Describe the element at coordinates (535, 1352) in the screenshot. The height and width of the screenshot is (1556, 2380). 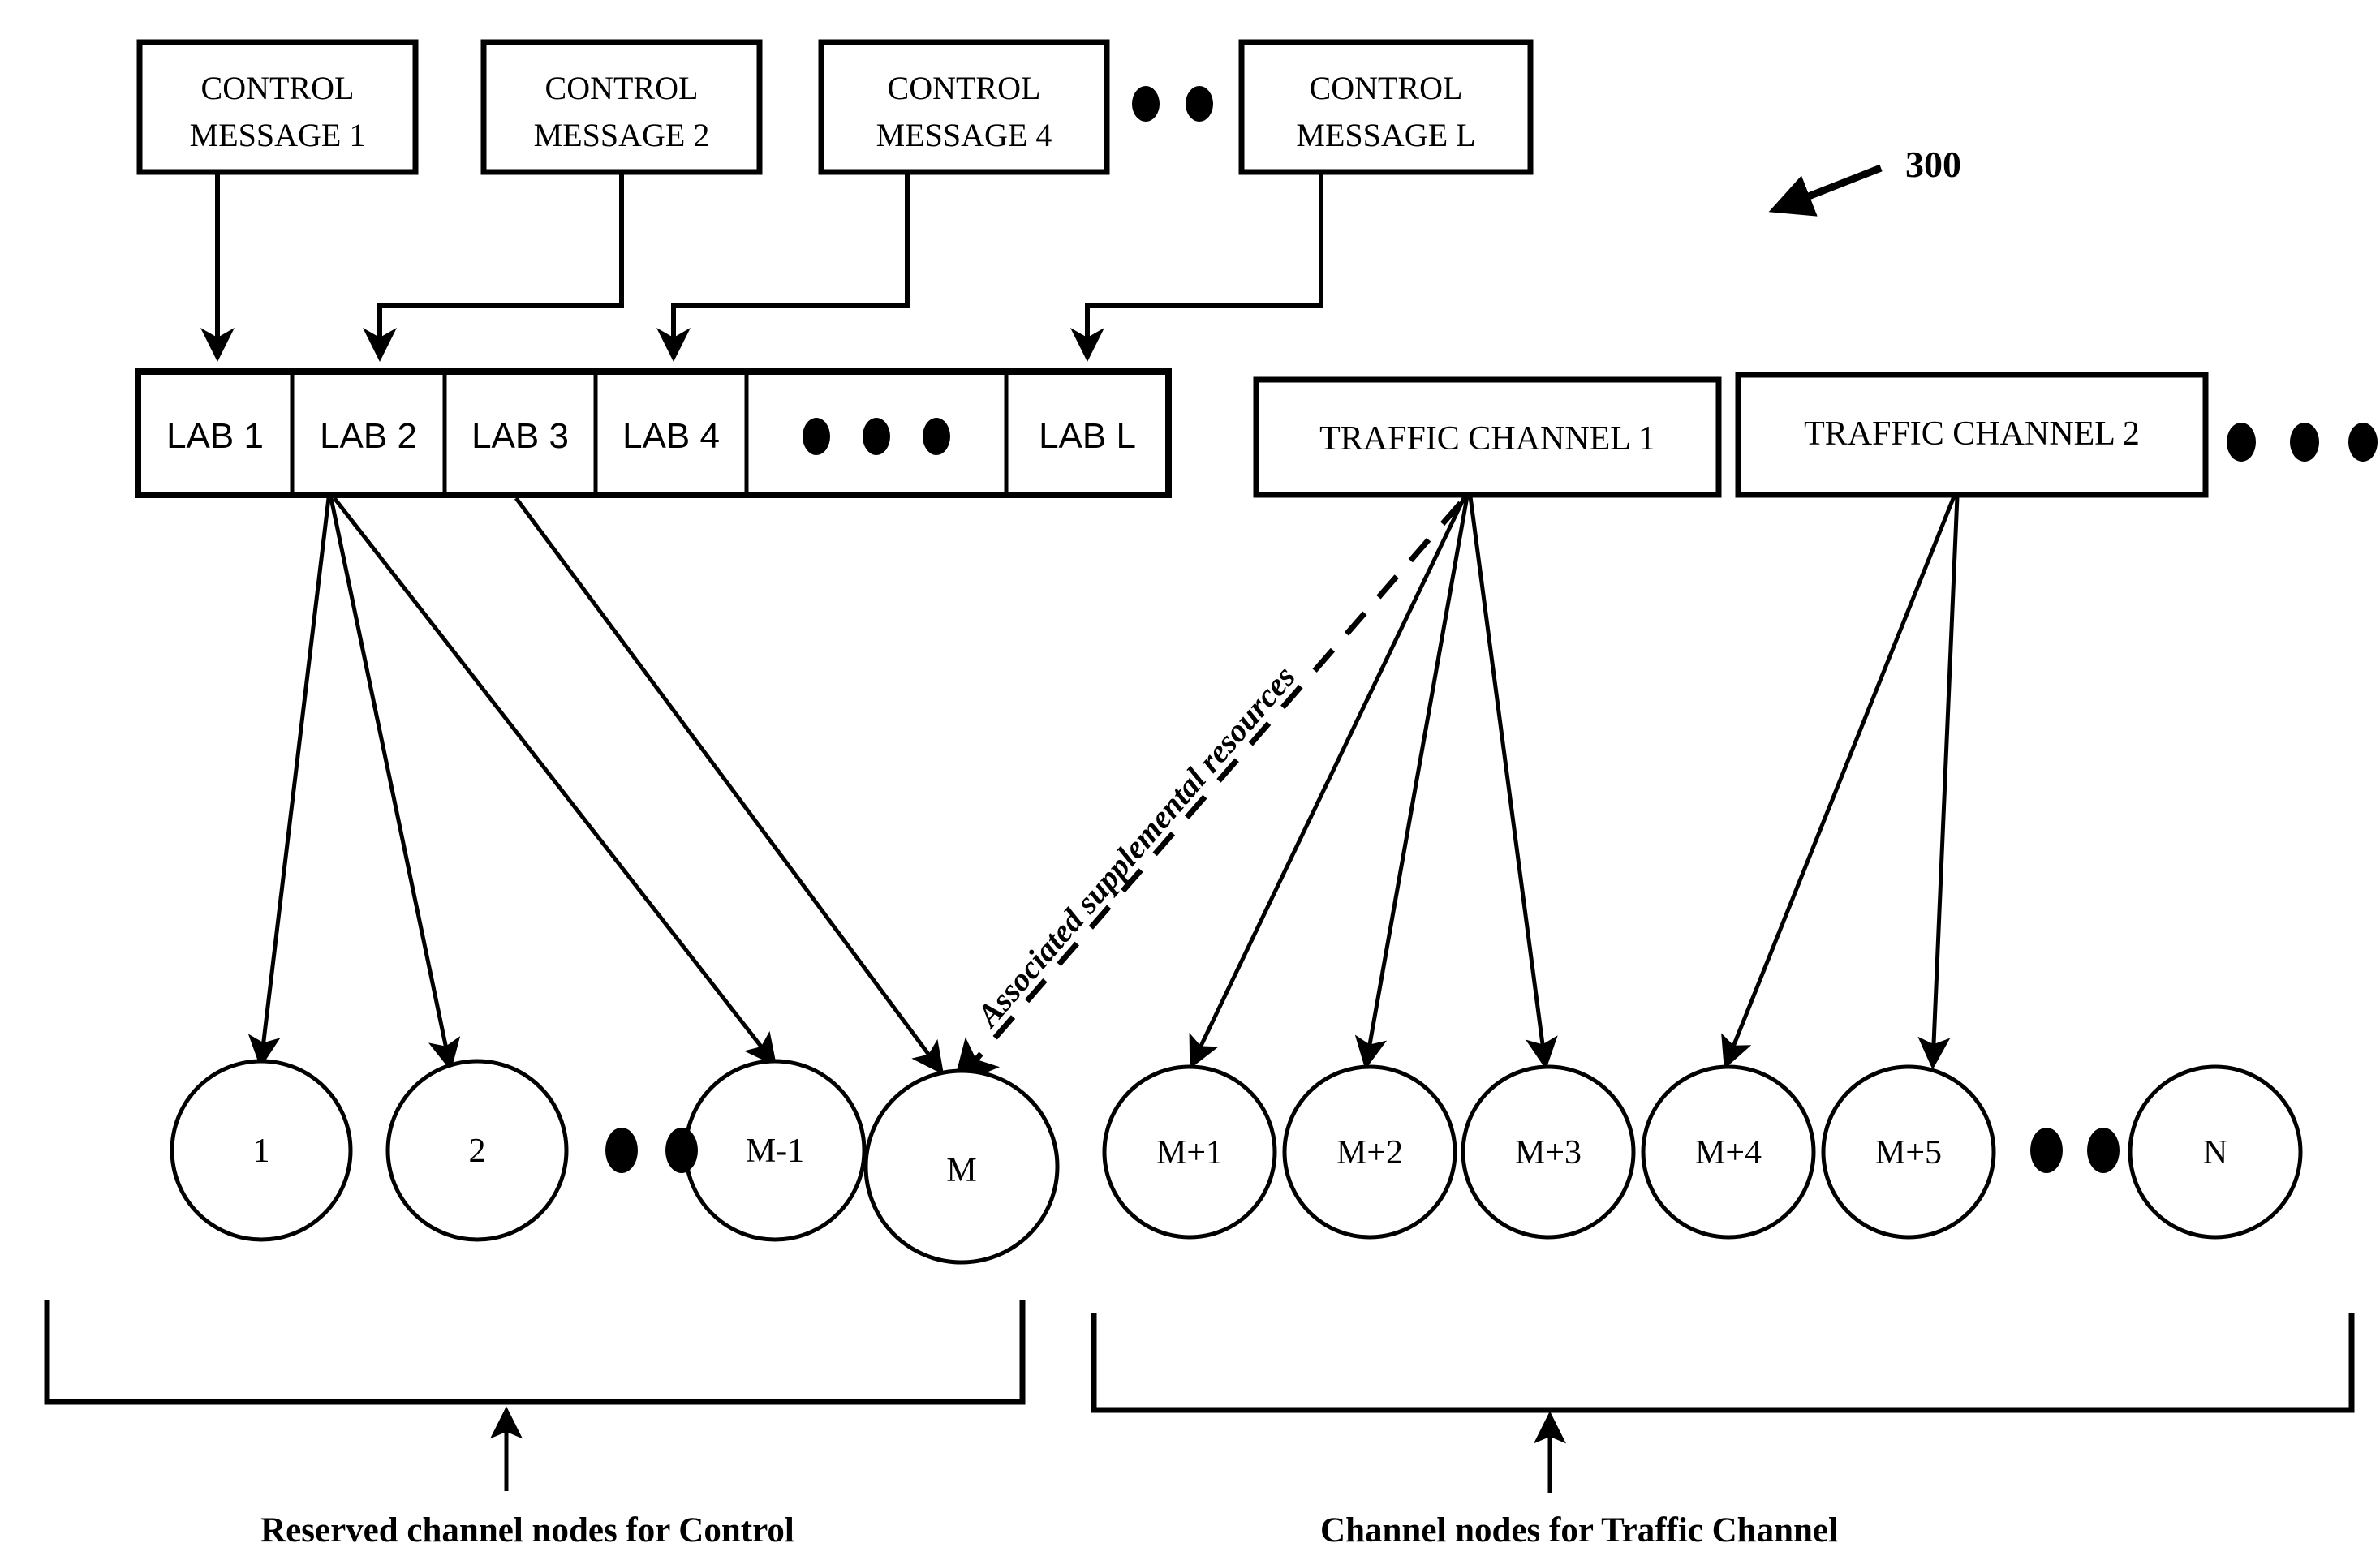
I see `bracket-reserved-control-nodes` at that location.